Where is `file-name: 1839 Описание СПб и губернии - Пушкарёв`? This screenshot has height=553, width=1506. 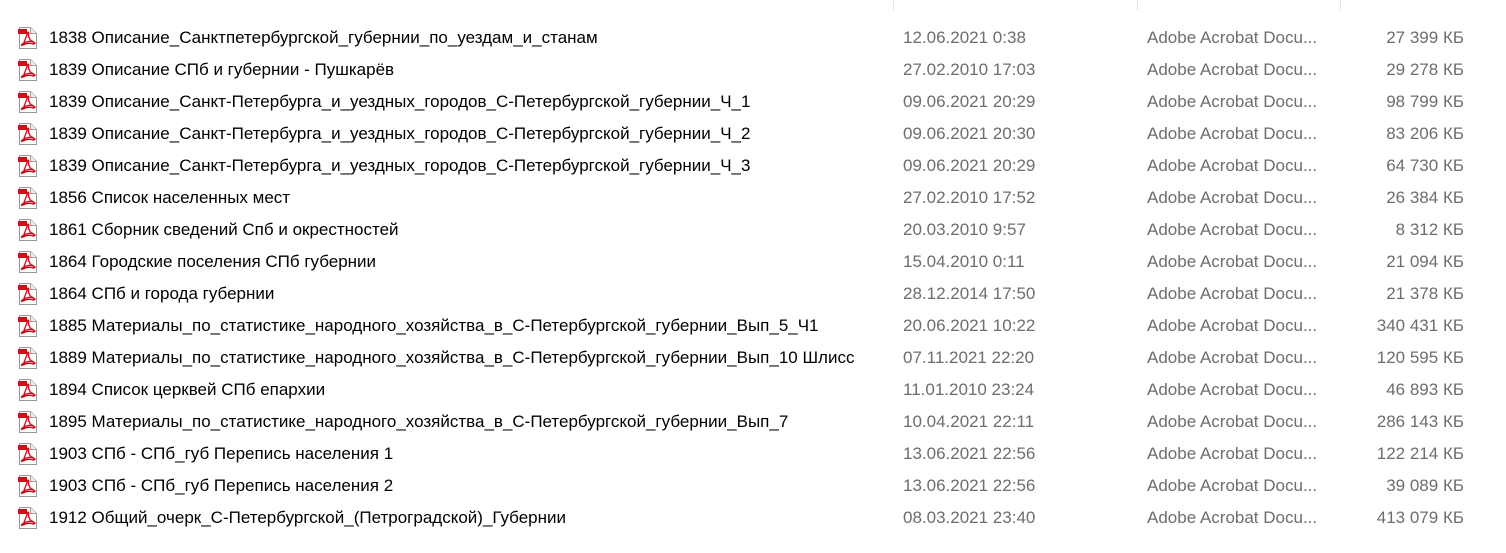
file-name: 1839 Описание СПб и губернии - Пушкарёв is located at coordinates (469, 70).